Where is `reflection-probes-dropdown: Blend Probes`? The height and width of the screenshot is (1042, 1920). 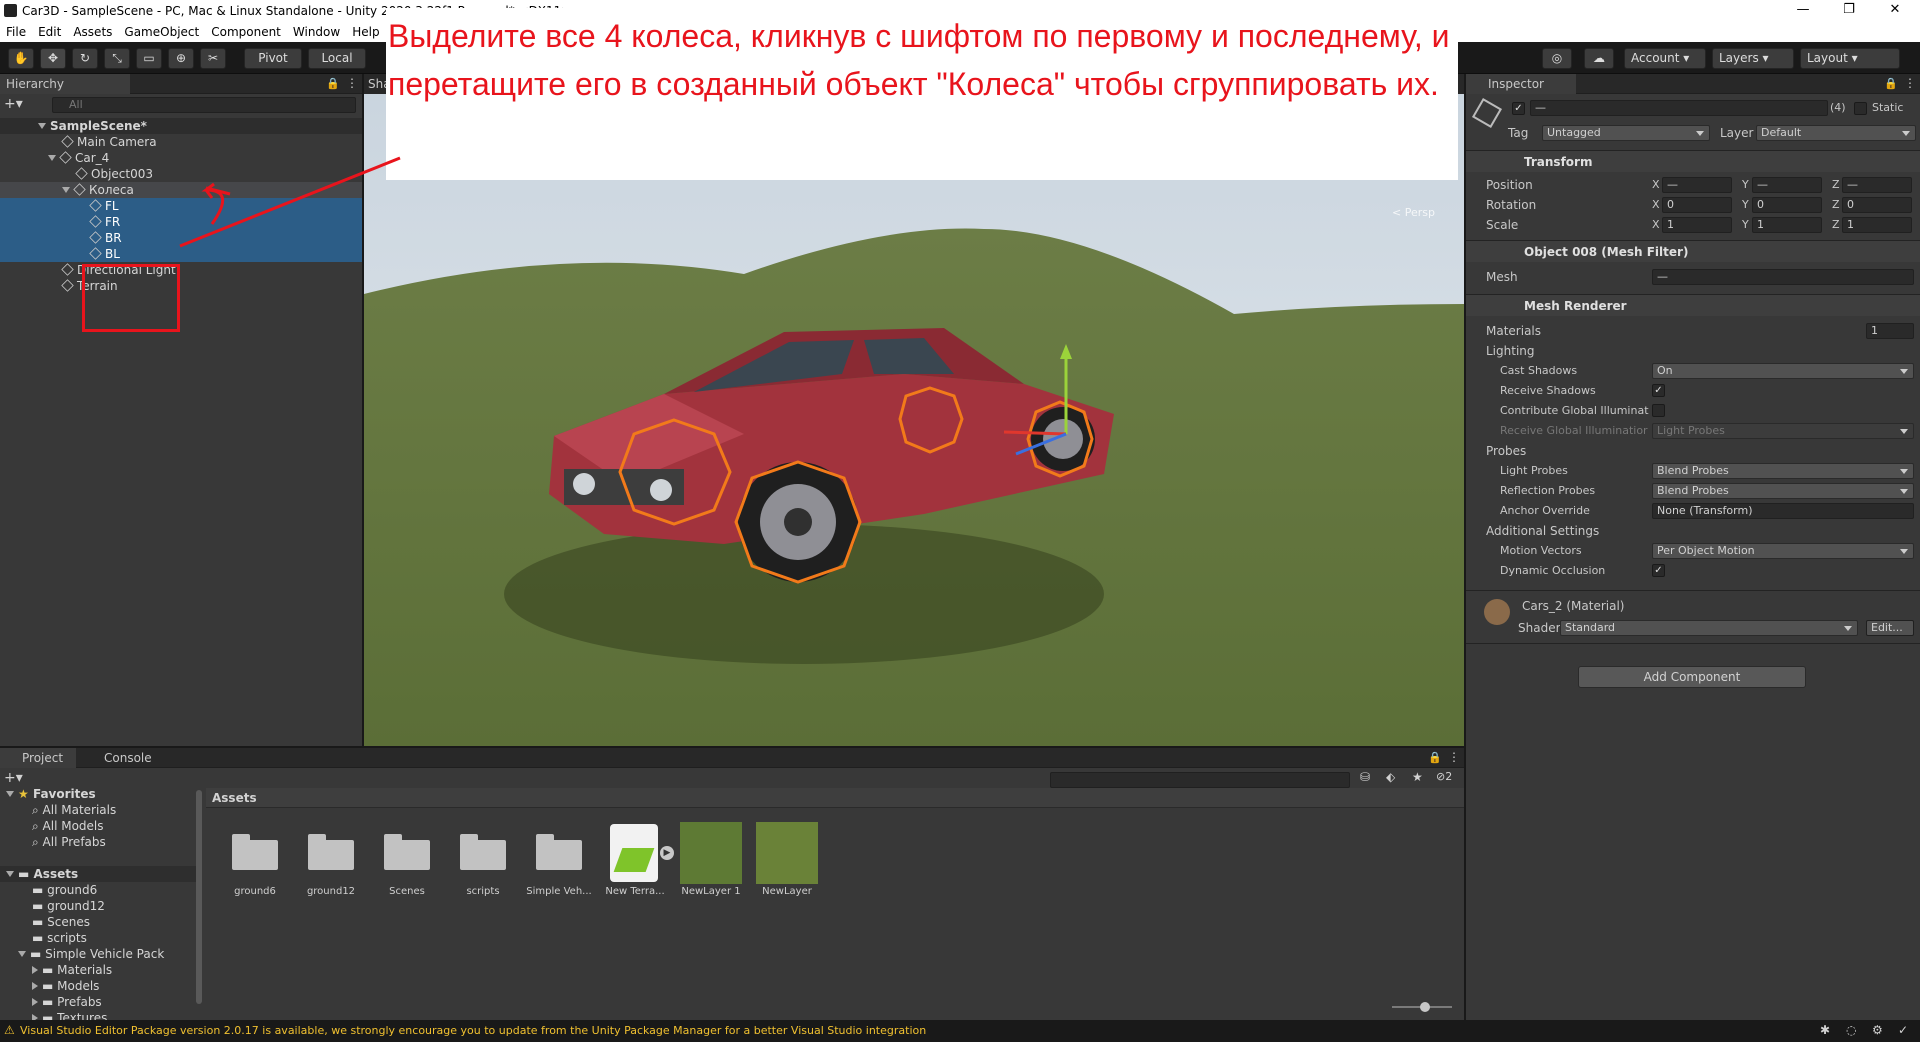
reflection-probes-dropdown: Blend Probes is located at coordinates (1783, 491).